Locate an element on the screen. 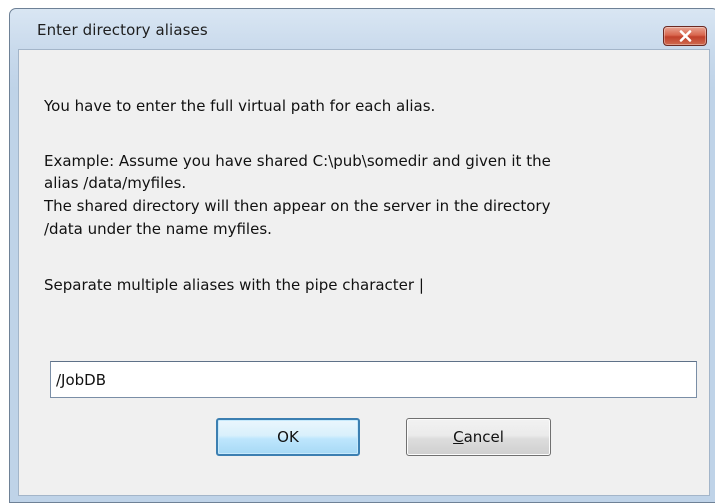  close-button is located at coordinates (685, 36).